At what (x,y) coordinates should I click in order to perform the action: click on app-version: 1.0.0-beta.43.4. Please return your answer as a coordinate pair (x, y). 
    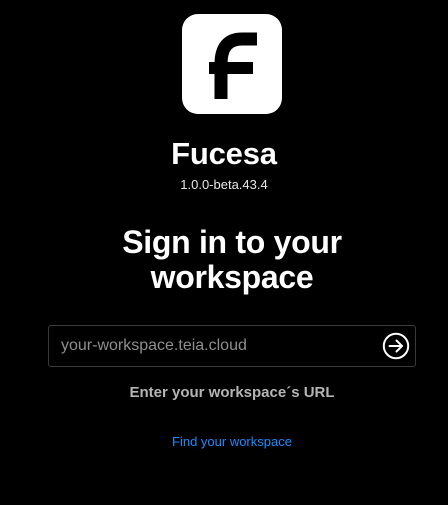
    Looking at the image, I should click on (224, 184).